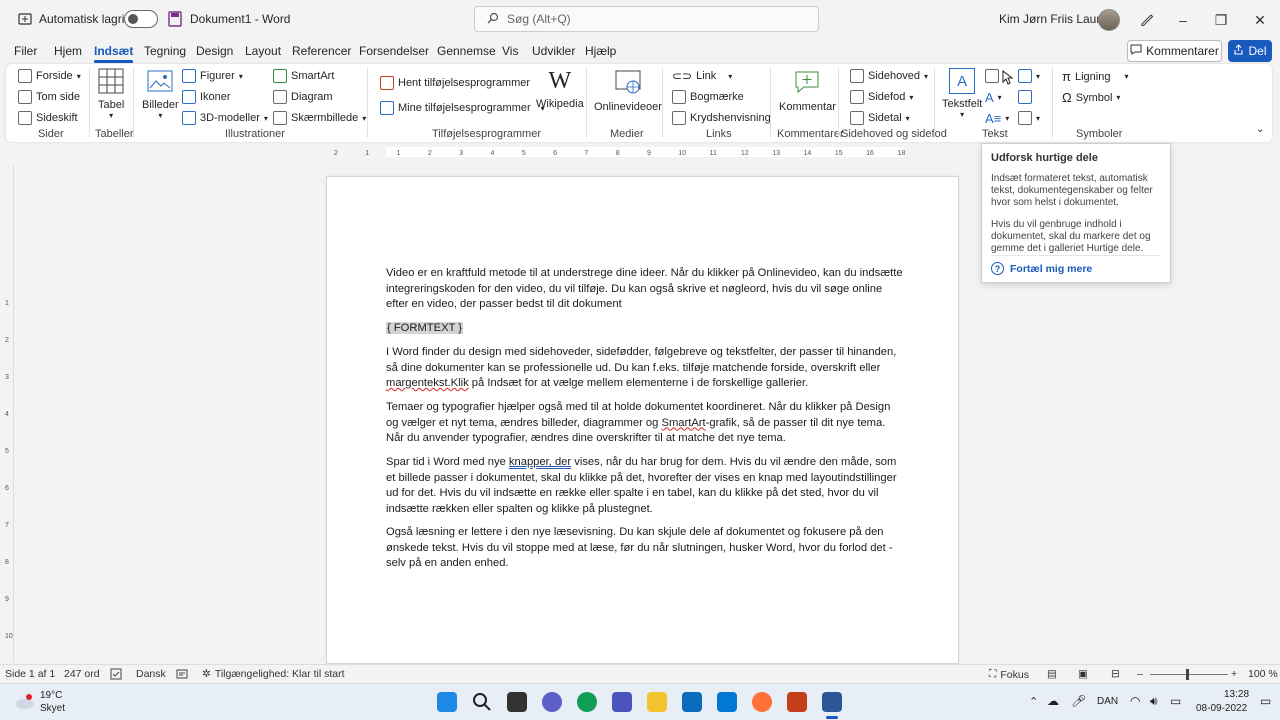 Image resolution: width=1280 pixels, height=720 pixels. Describe the element at coordinates (993, 97) in the screenshot. I see `wordart-button: A ▾` at that location.